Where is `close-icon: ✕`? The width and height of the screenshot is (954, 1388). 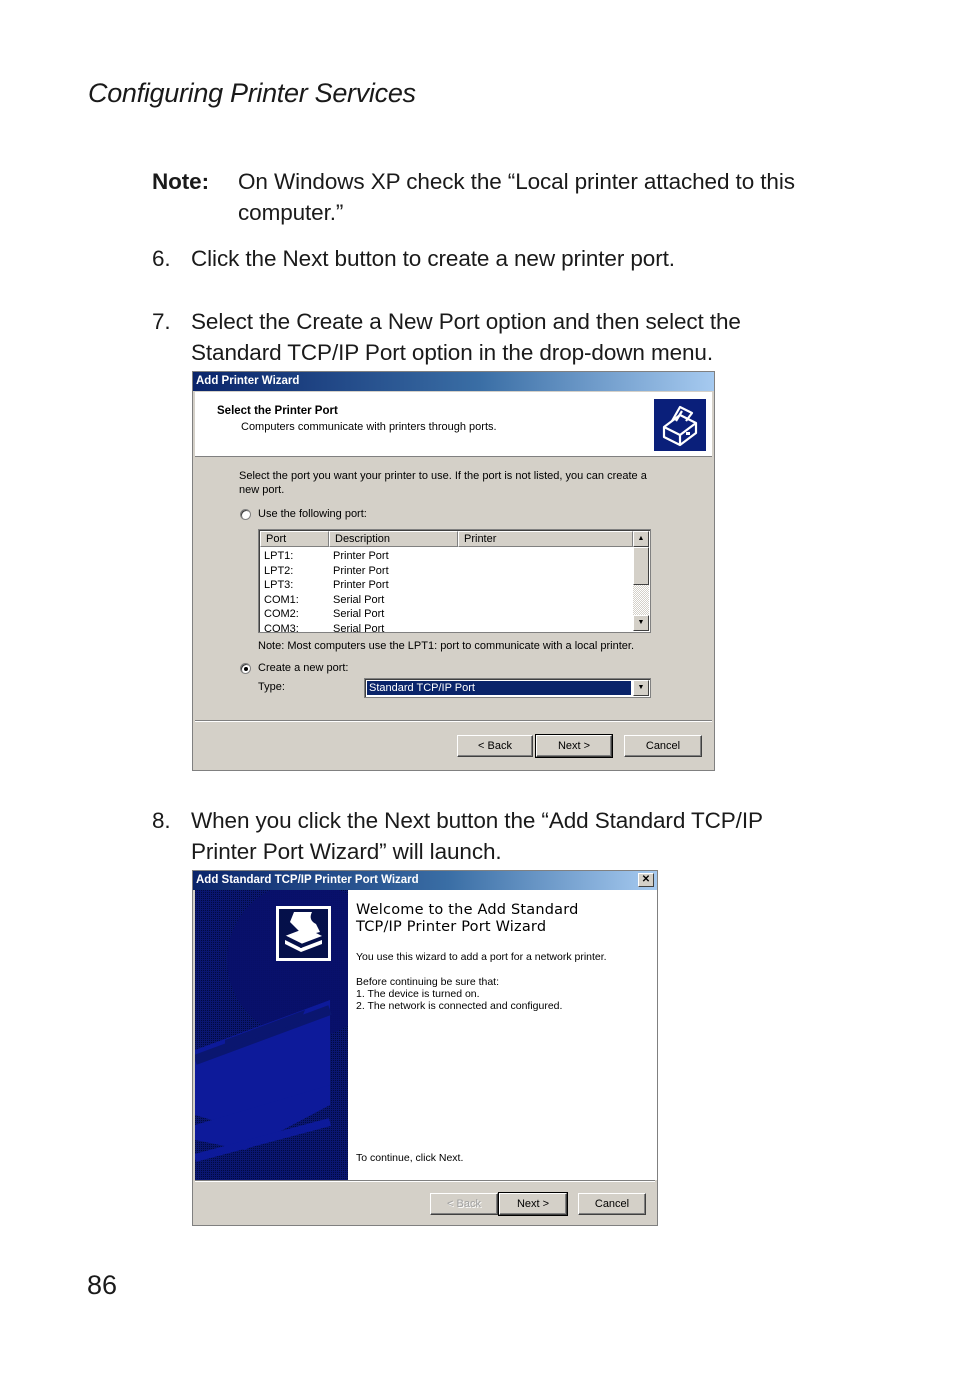
close-icon: ✕ is located at coordinates (646, 880).